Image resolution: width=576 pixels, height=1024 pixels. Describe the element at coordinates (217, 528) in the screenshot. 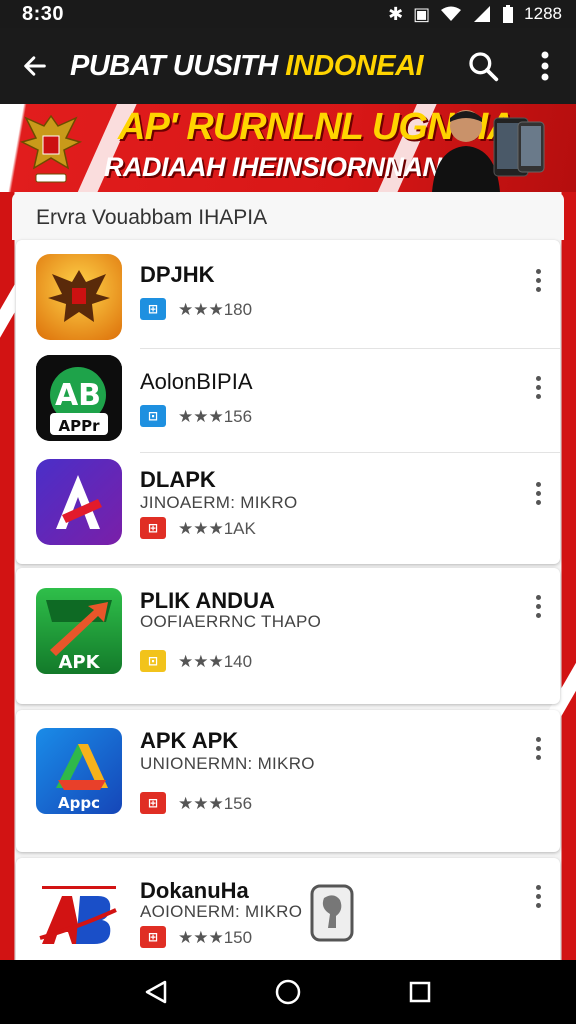

I see `app-rating: ★★★1AK` at that location.